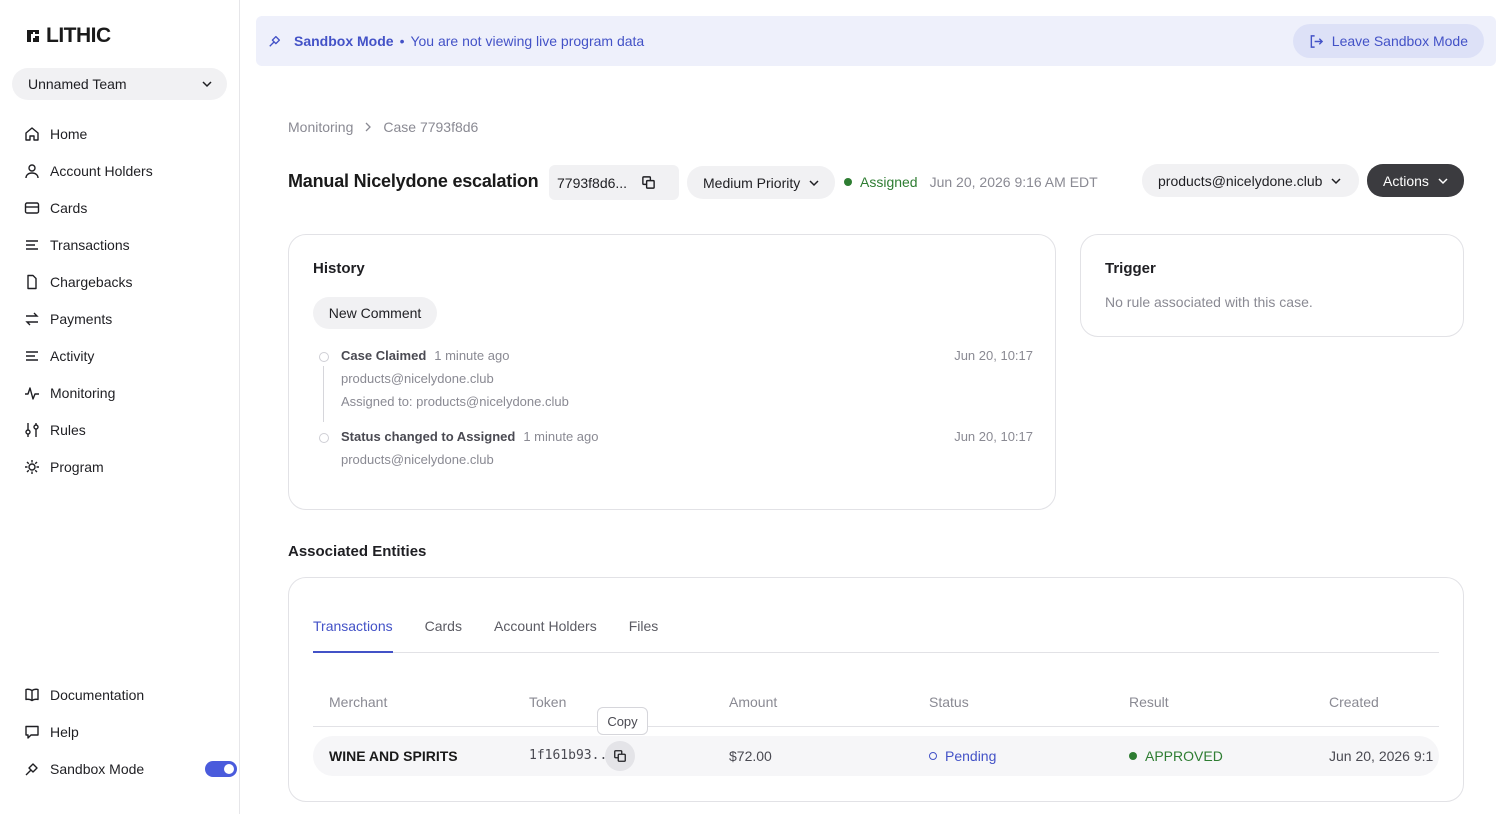 This screenshot has height=814, width=1512. Describe the element at coordinates (545, 635) in the screenshot. I see `tab-account-holders: Account Holders` at that location.